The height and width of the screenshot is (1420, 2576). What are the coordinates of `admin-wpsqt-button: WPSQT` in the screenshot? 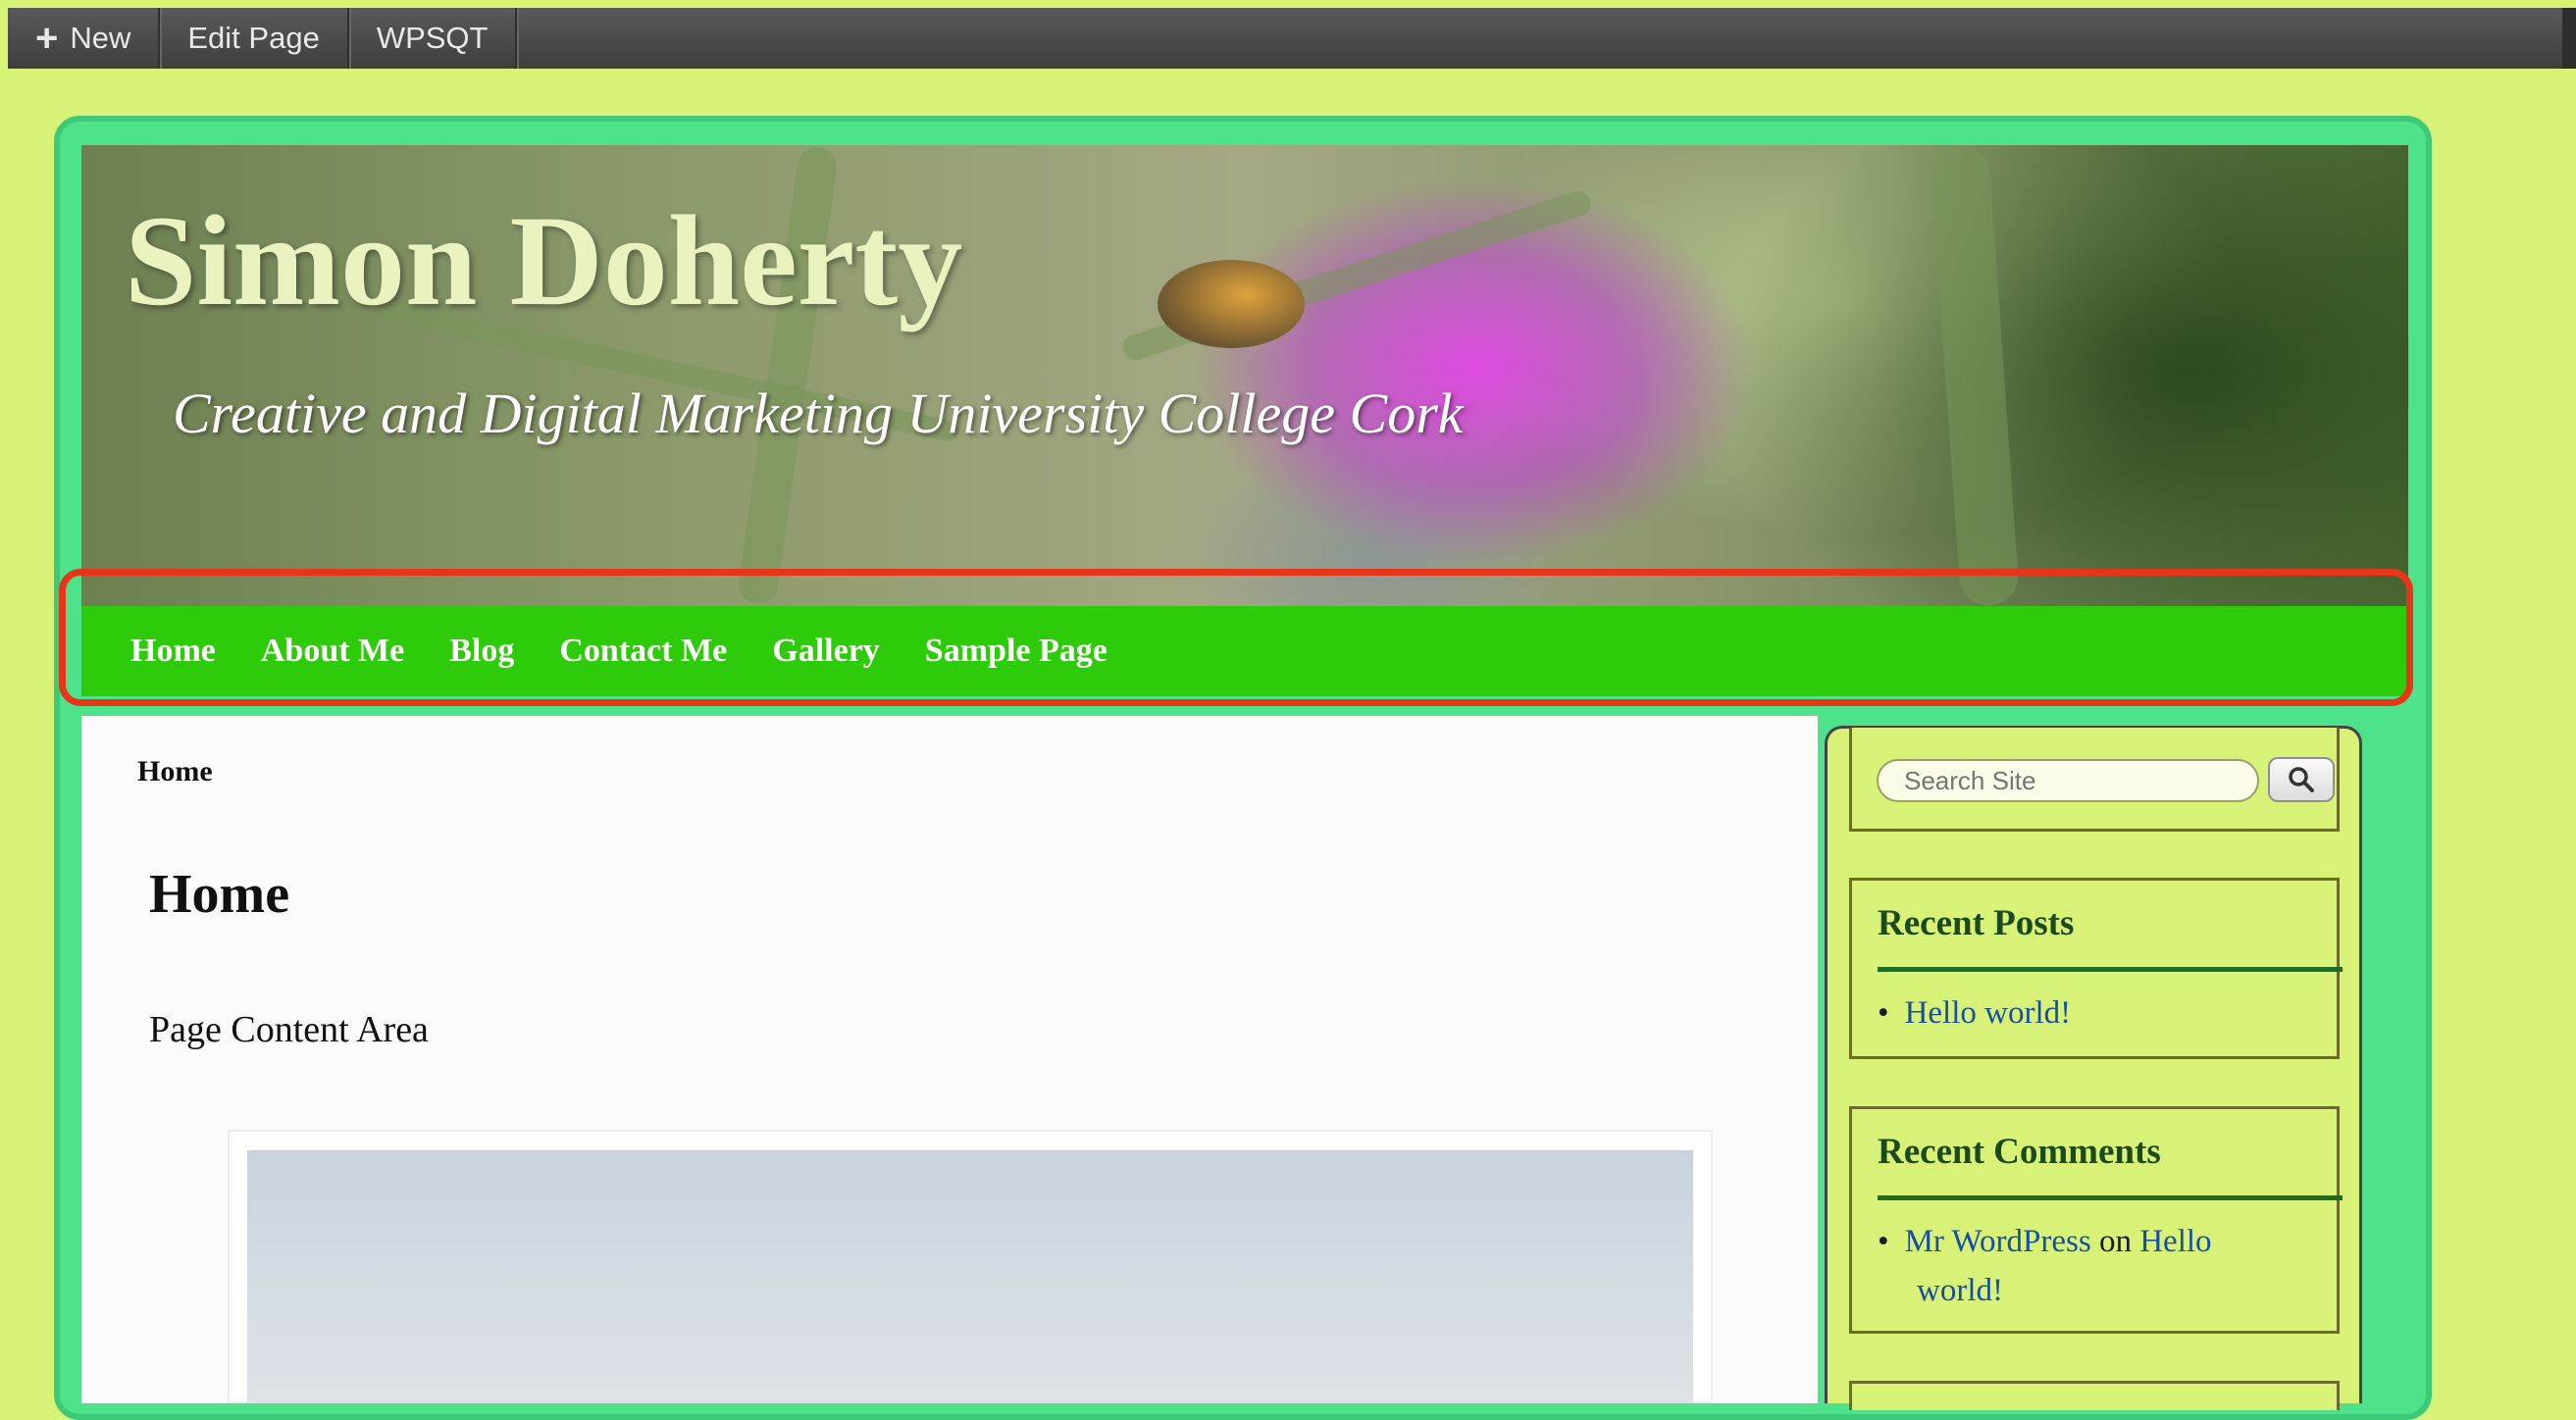 It's located at (433, 38).